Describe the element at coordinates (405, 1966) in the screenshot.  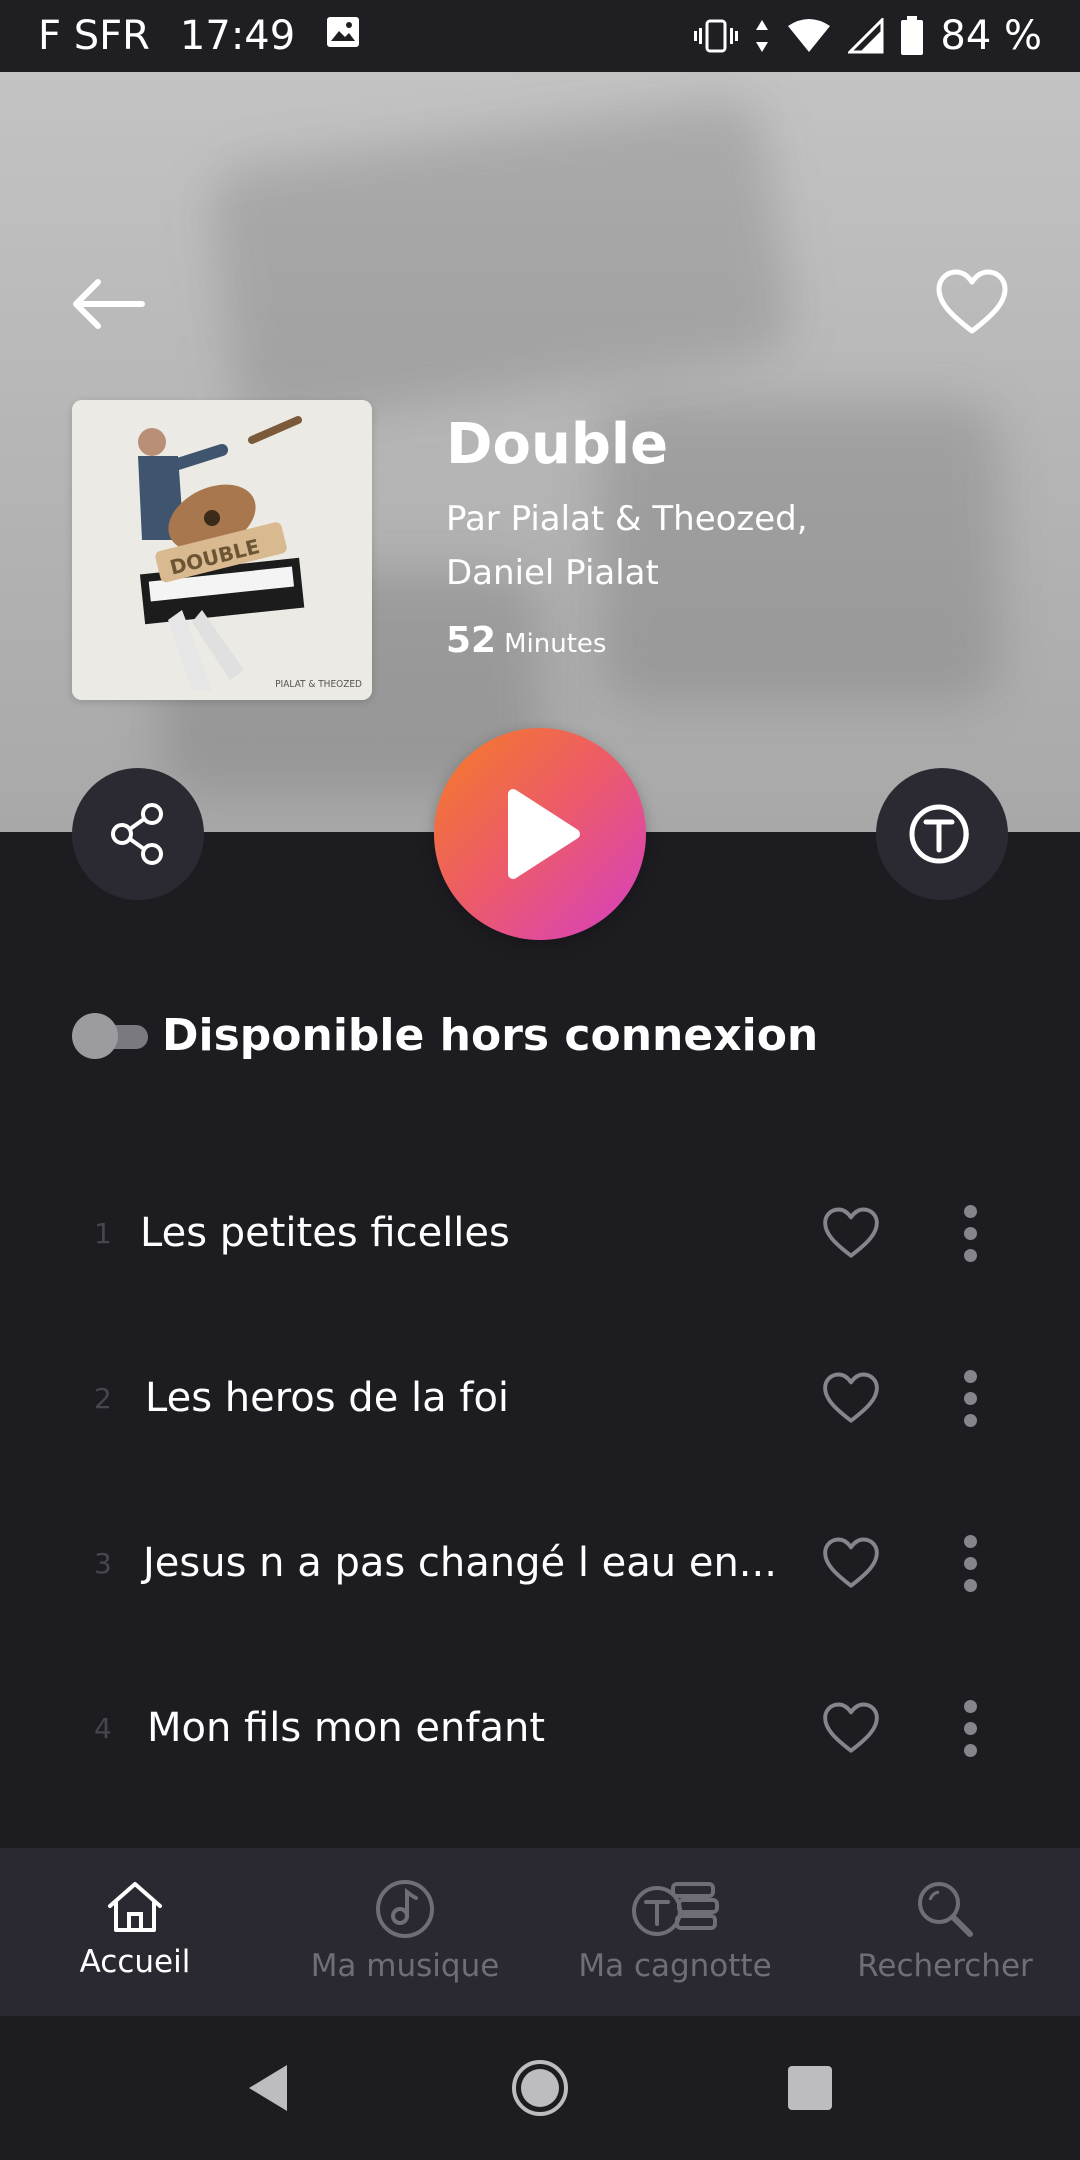
I see `nav-label: Ma musique` at that location.